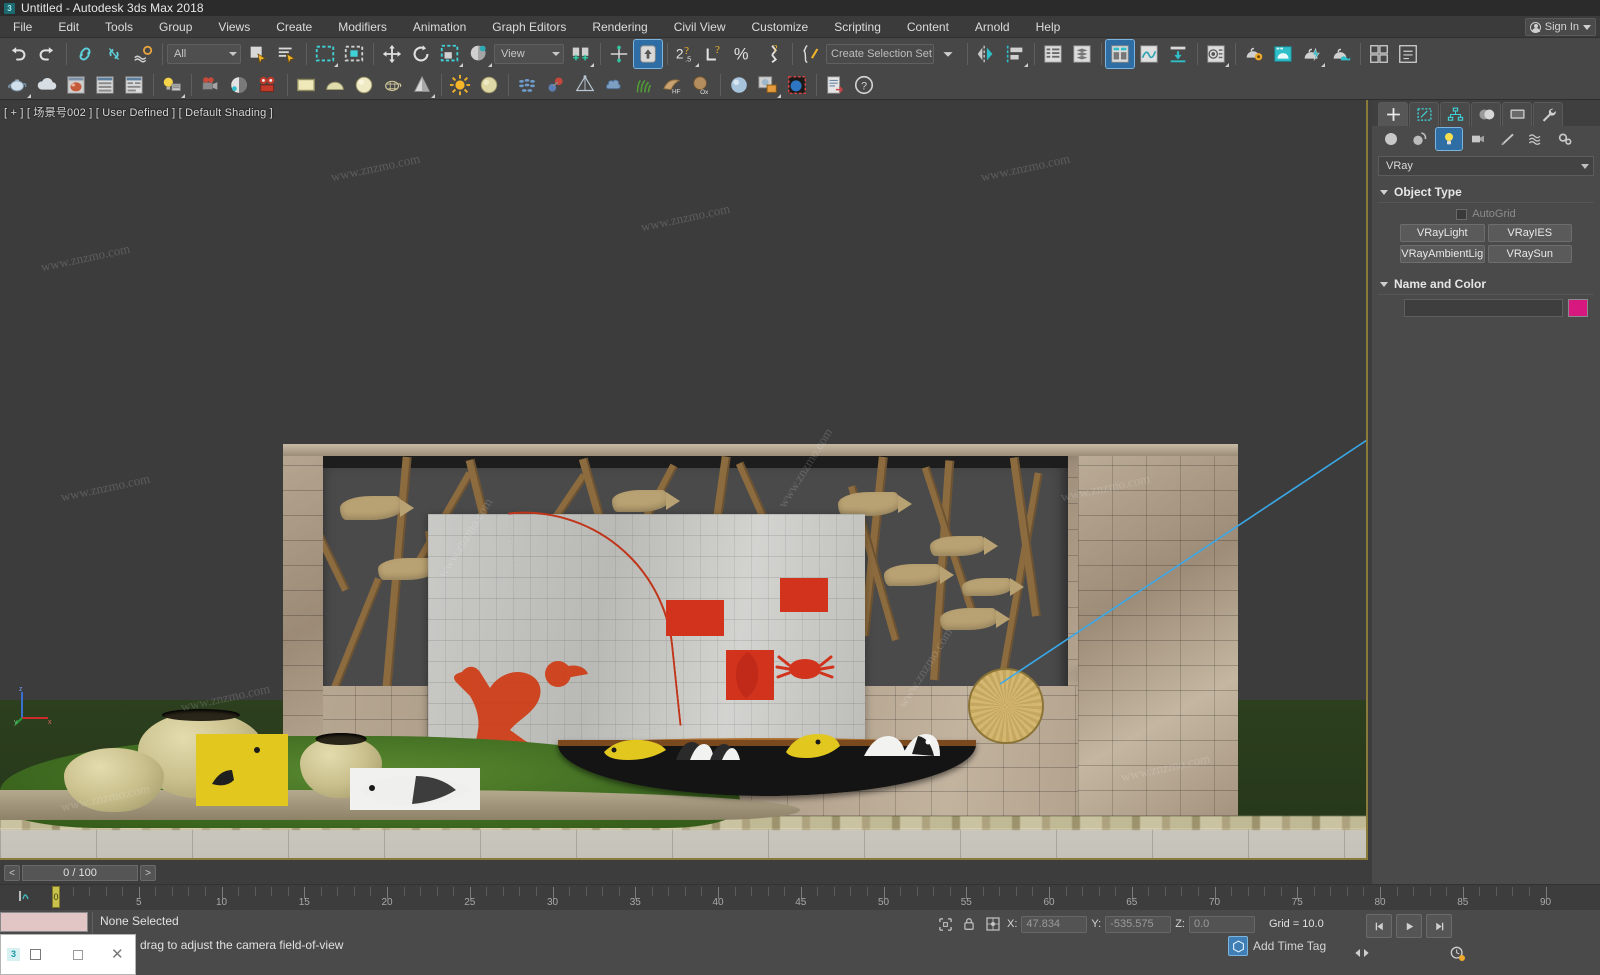 This screenshot has height=975, width=1600. I want to click on reference-coordinate-system-combo: View, so click(529, 53).